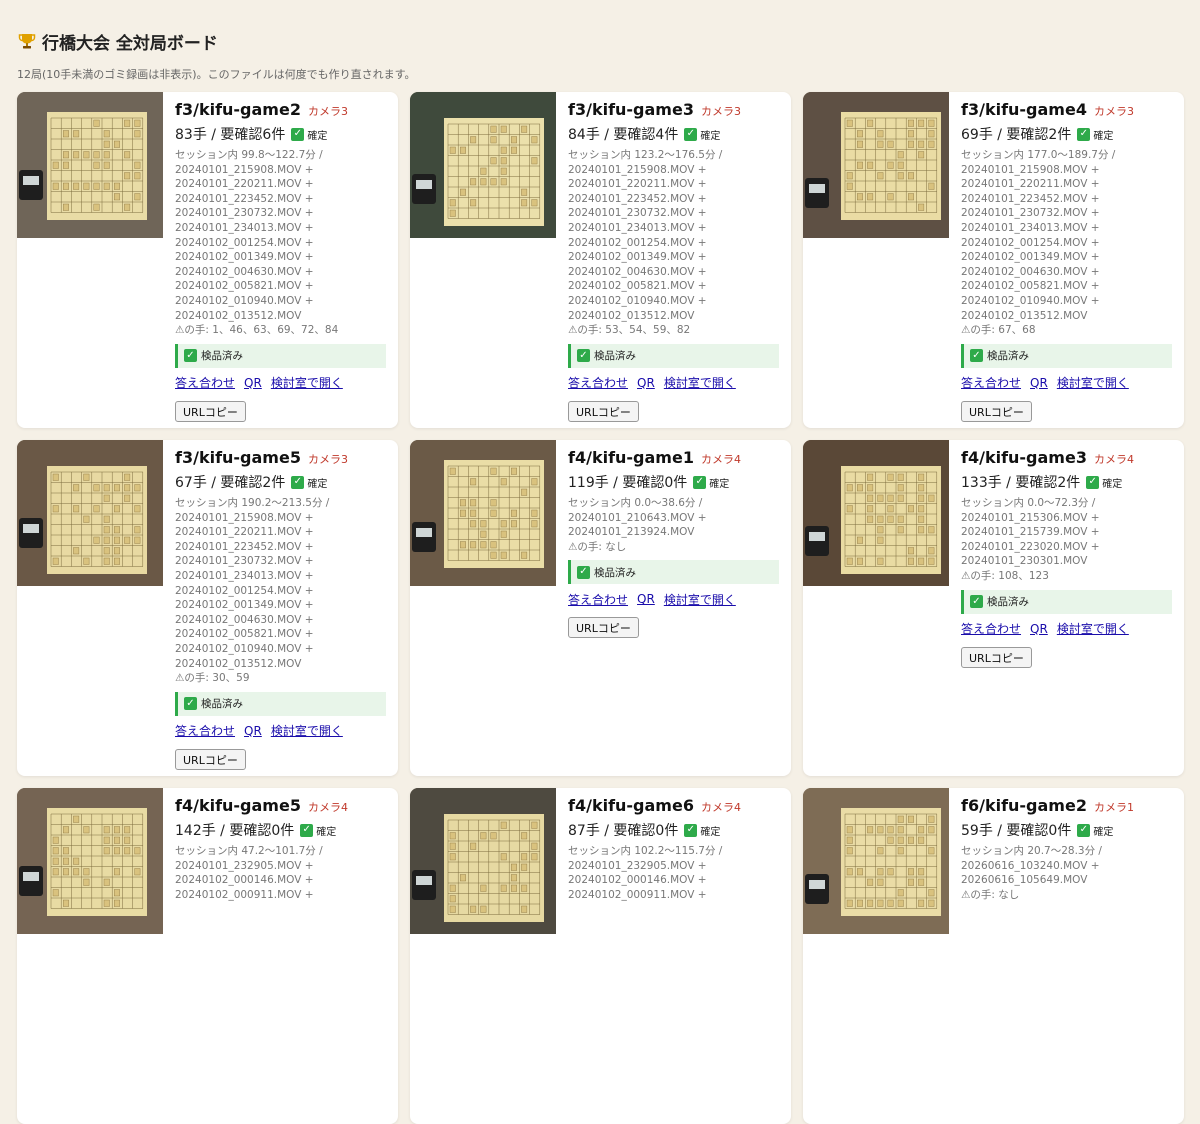 The height and width of the screenshot is (1124, 1200). Describe the element at coordinates (244, 532) in the screenshot. I see `session-line: 20240101_220211.MOV +` at that location.